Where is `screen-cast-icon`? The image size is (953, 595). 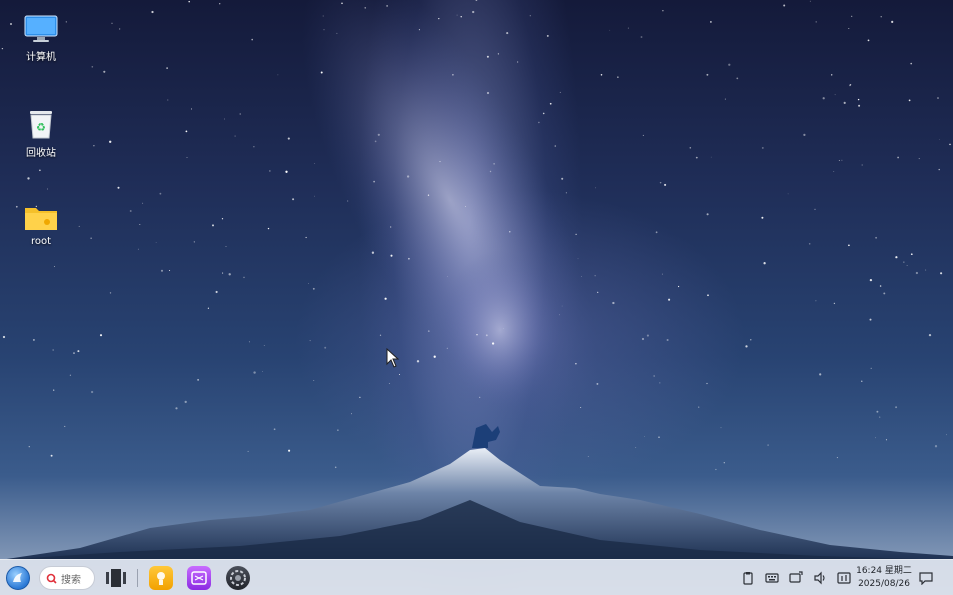 screen-cast-icon is located at coordinates (796, 578).